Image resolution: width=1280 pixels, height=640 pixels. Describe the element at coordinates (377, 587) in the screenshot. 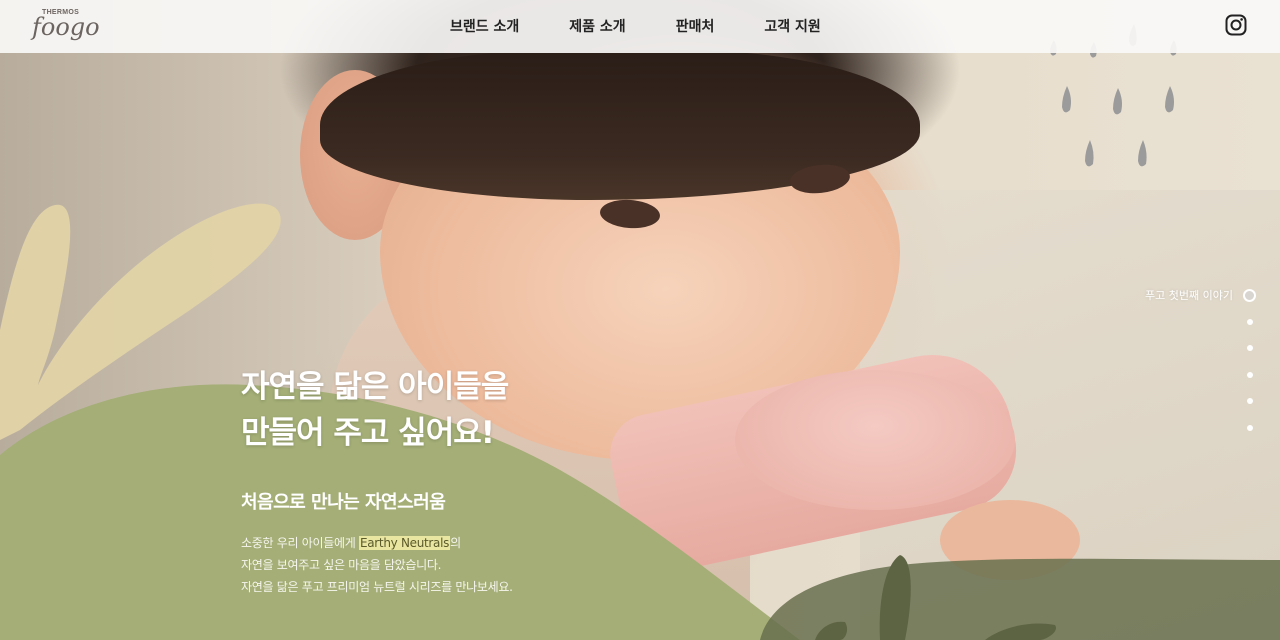

I see `hero-desc-line3: 자연을 닮은 푸고 프리미엄 뉴트럴 시리즈를 만나보세요.` at that location.